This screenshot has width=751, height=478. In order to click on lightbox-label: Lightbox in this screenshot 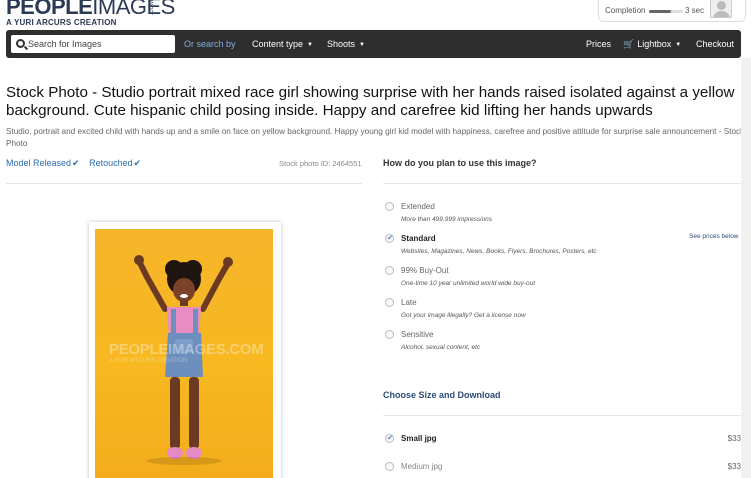, I will do `click(654, 44)`.